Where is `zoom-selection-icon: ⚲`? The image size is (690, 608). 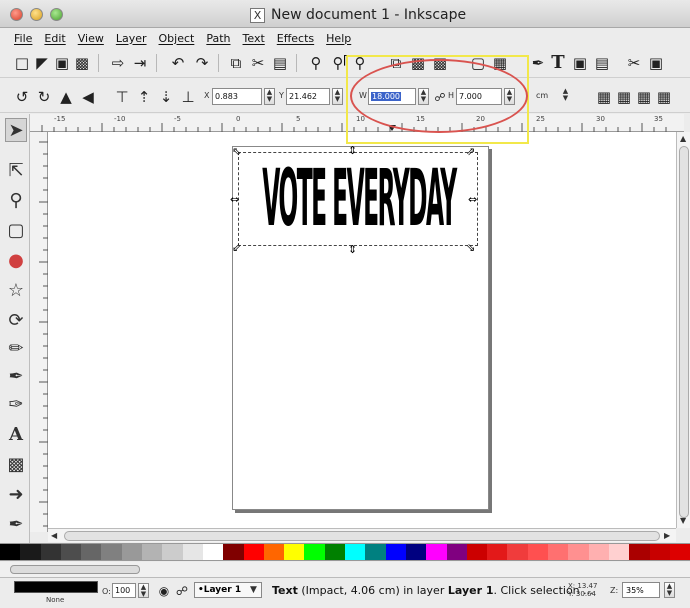 zoom-selection-icon: ⚲ is located at coordinates (316, 63).